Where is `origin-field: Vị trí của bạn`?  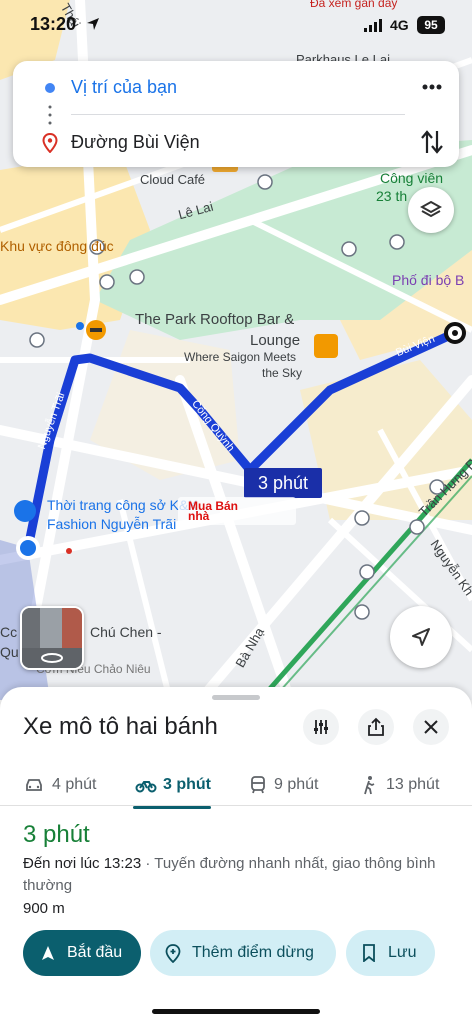
origin-field: Vị trí của bạn is located at coordinates (124, 87).